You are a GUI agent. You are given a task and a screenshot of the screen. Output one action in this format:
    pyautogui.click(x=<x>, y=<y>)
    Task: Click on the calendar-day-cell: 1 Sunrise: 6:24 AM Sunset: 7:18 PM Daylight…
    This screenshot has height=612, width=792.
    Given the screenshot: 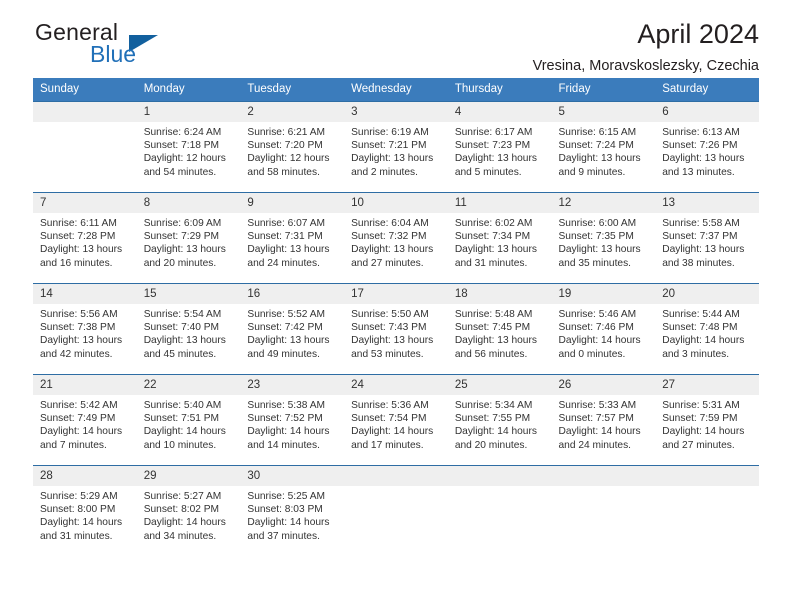 What is the action you would take?
    pyautogui.click(x=188, y=146)
    